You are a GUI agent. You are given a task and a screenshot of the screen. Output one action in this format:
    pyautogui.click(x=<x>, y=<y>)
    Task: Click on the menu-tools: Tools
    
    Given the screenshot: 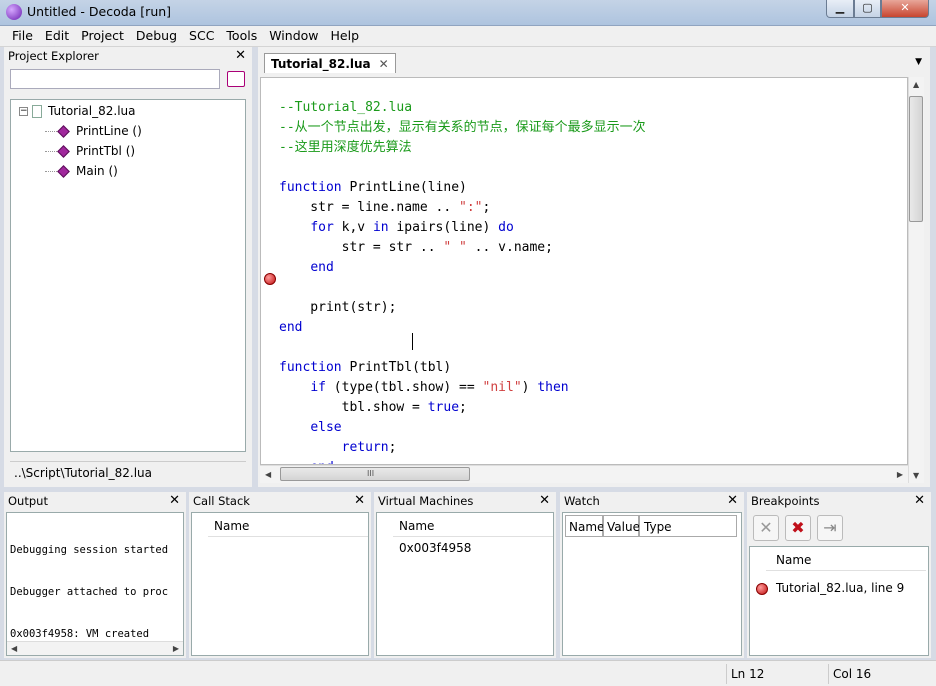 What is the action you would take?
    pyautogui.click(x=241, y=36)
    